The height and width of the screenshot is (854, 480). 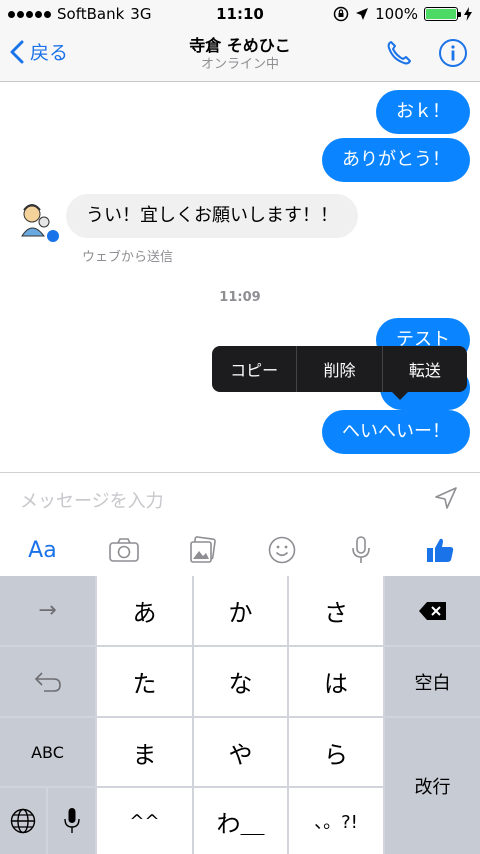 I want to click on text-format-button: Aa, so click(x=42, y=550).